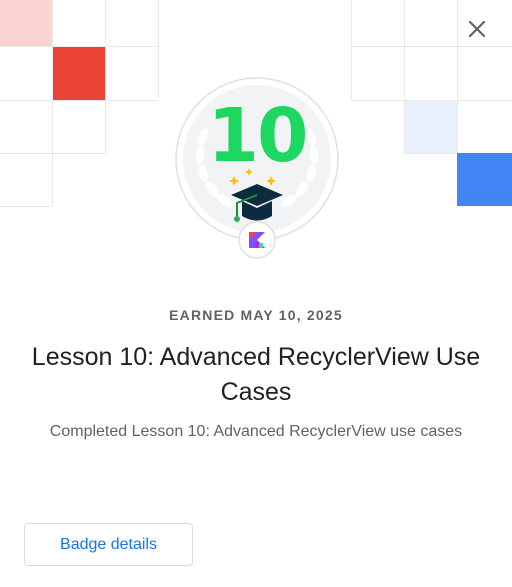  What do you see at coordinates (484, 179) in the screenshot?
I see `grid-tile-blue` at bounding box center [484, 179].